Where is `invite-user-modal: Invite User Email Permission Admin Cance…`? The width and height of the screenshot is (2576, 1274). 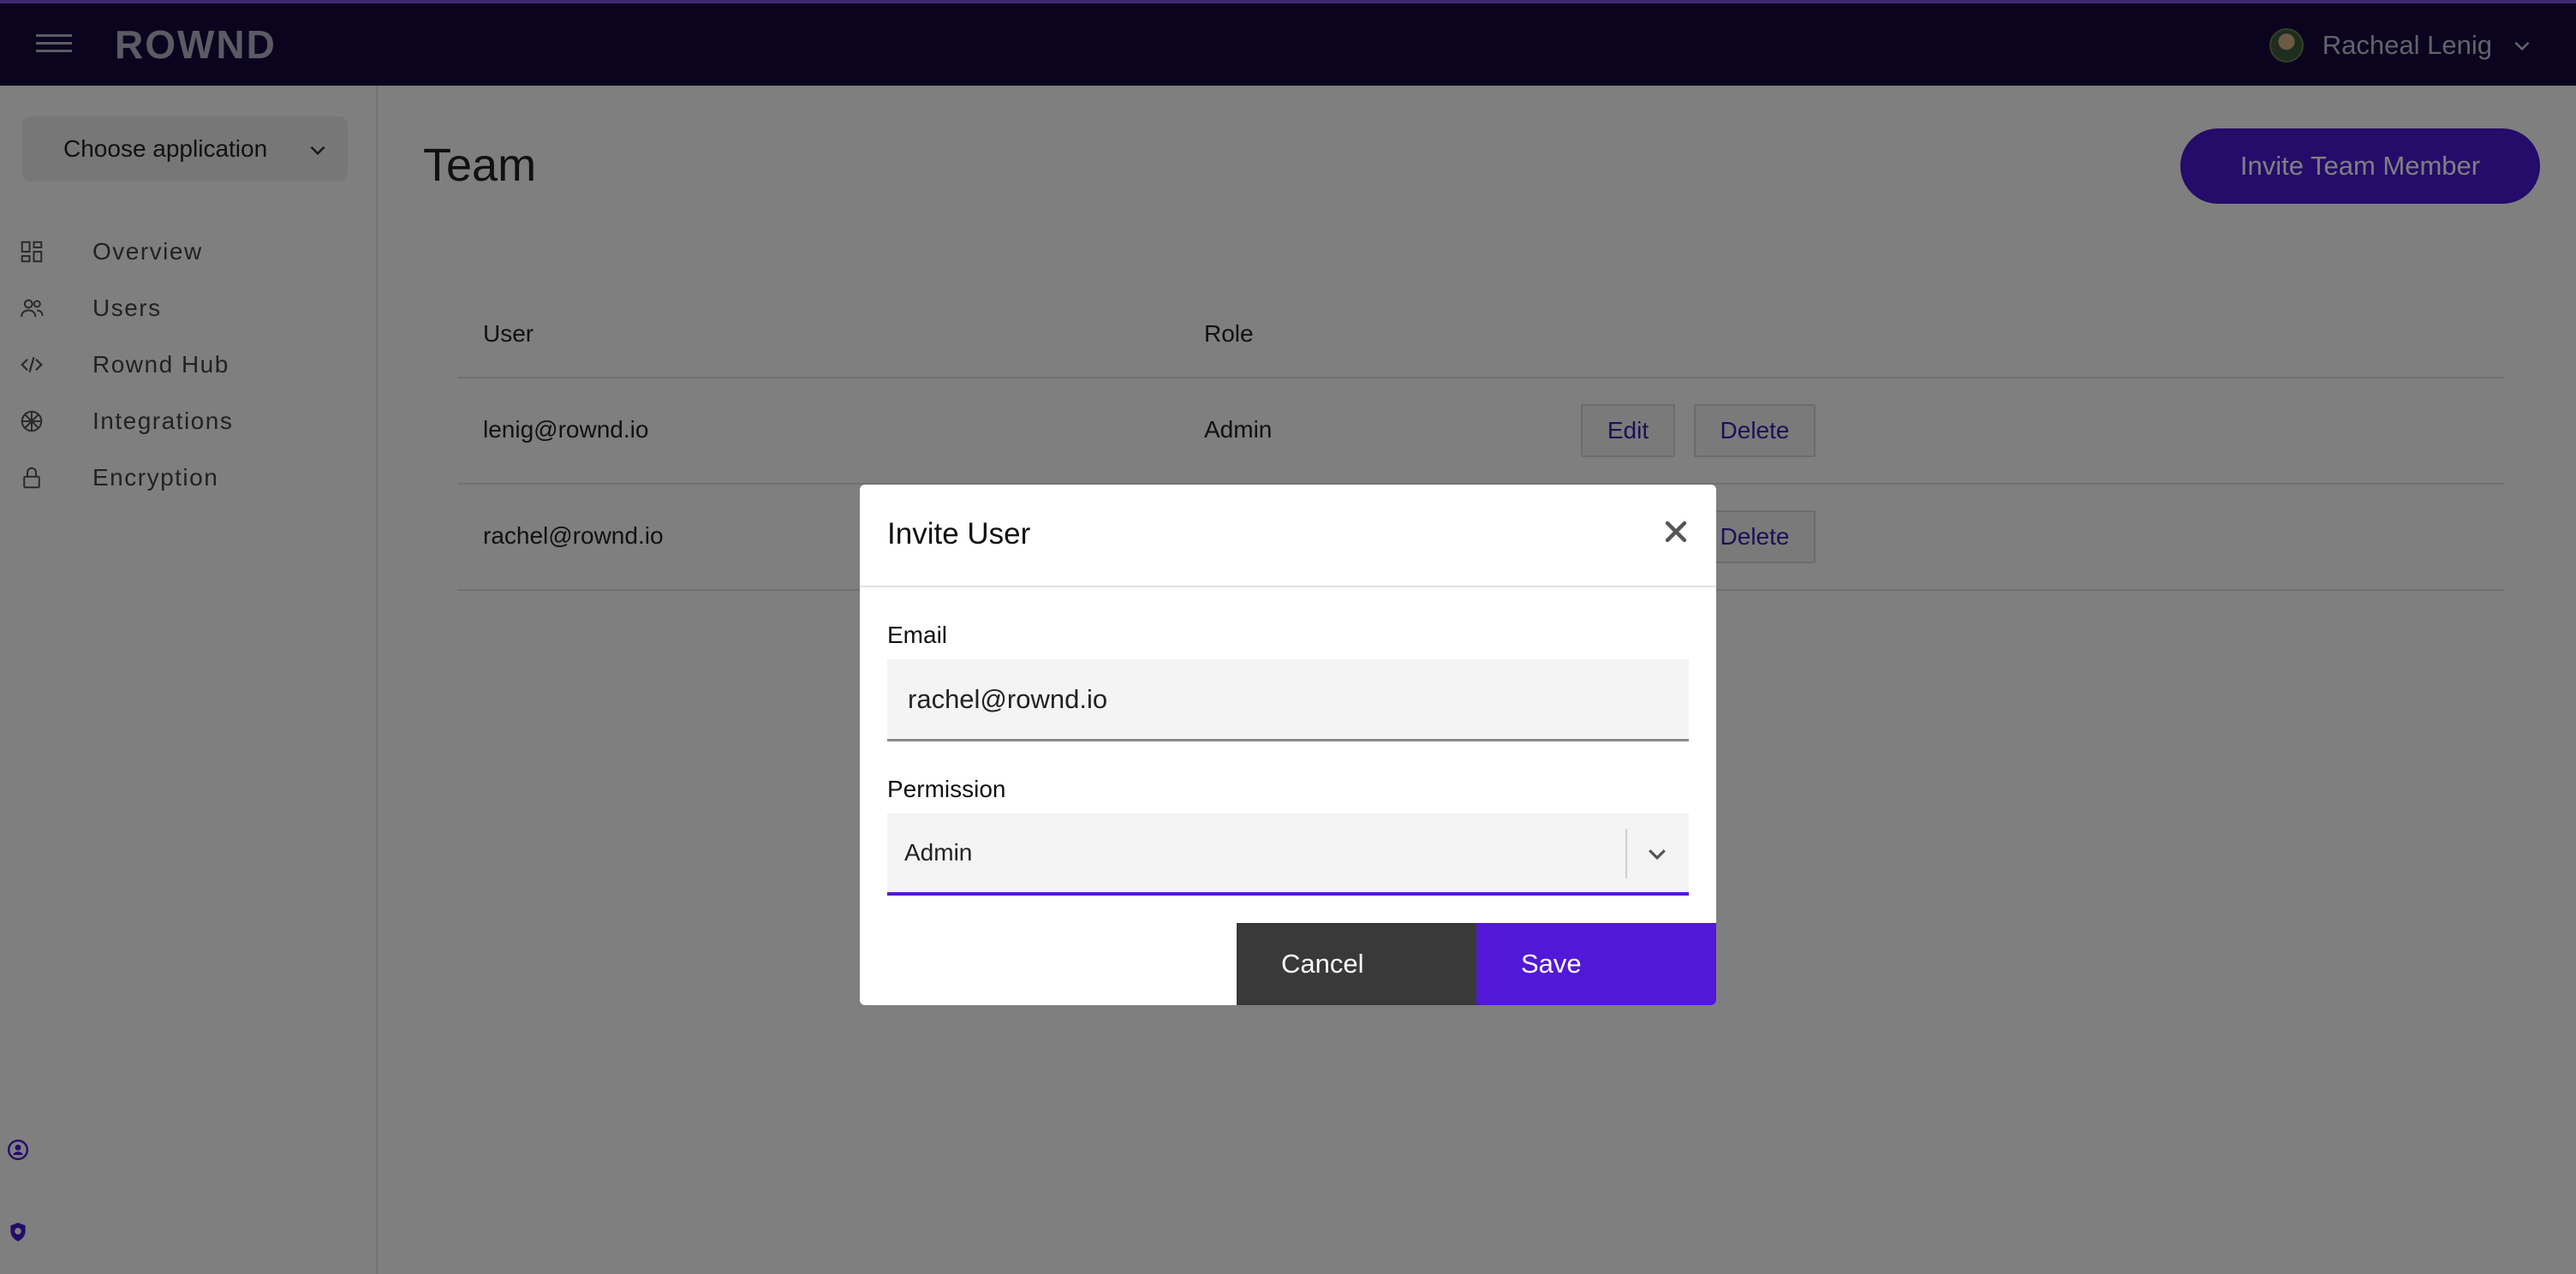 invite-user-modal: Invite User Email Permission Admin Cance… is located at coordinates (1288, 745).